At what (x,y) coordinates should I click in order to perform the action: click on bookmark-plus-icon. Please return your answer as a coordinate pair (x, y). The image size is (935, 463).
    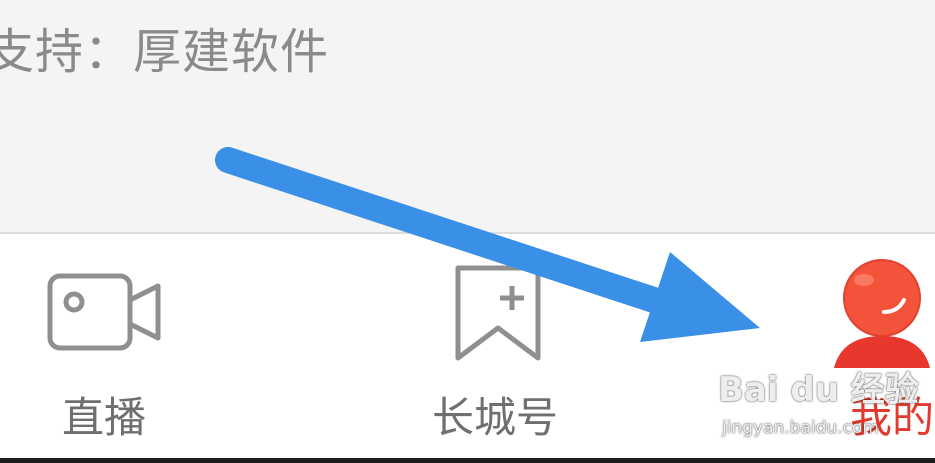
    Looking at the image, I should click on (498, 316).